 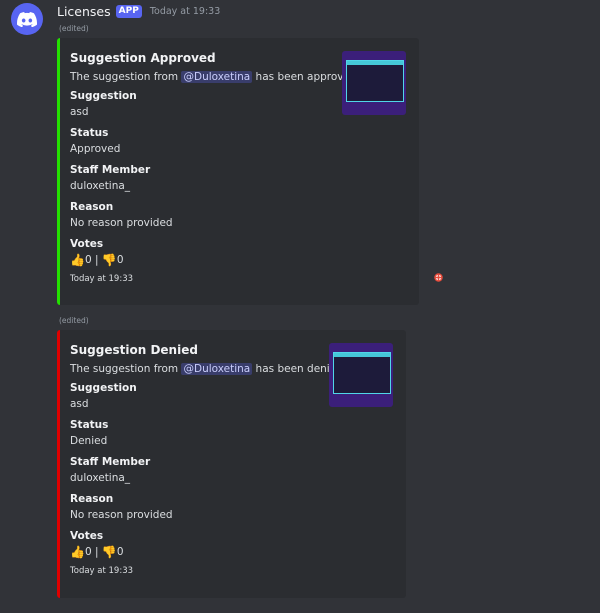 What do you see at coordinates (143, 58) in the screenshot?
I see `embed-title: Suggestion Approved` at bounding box center [143, 58].